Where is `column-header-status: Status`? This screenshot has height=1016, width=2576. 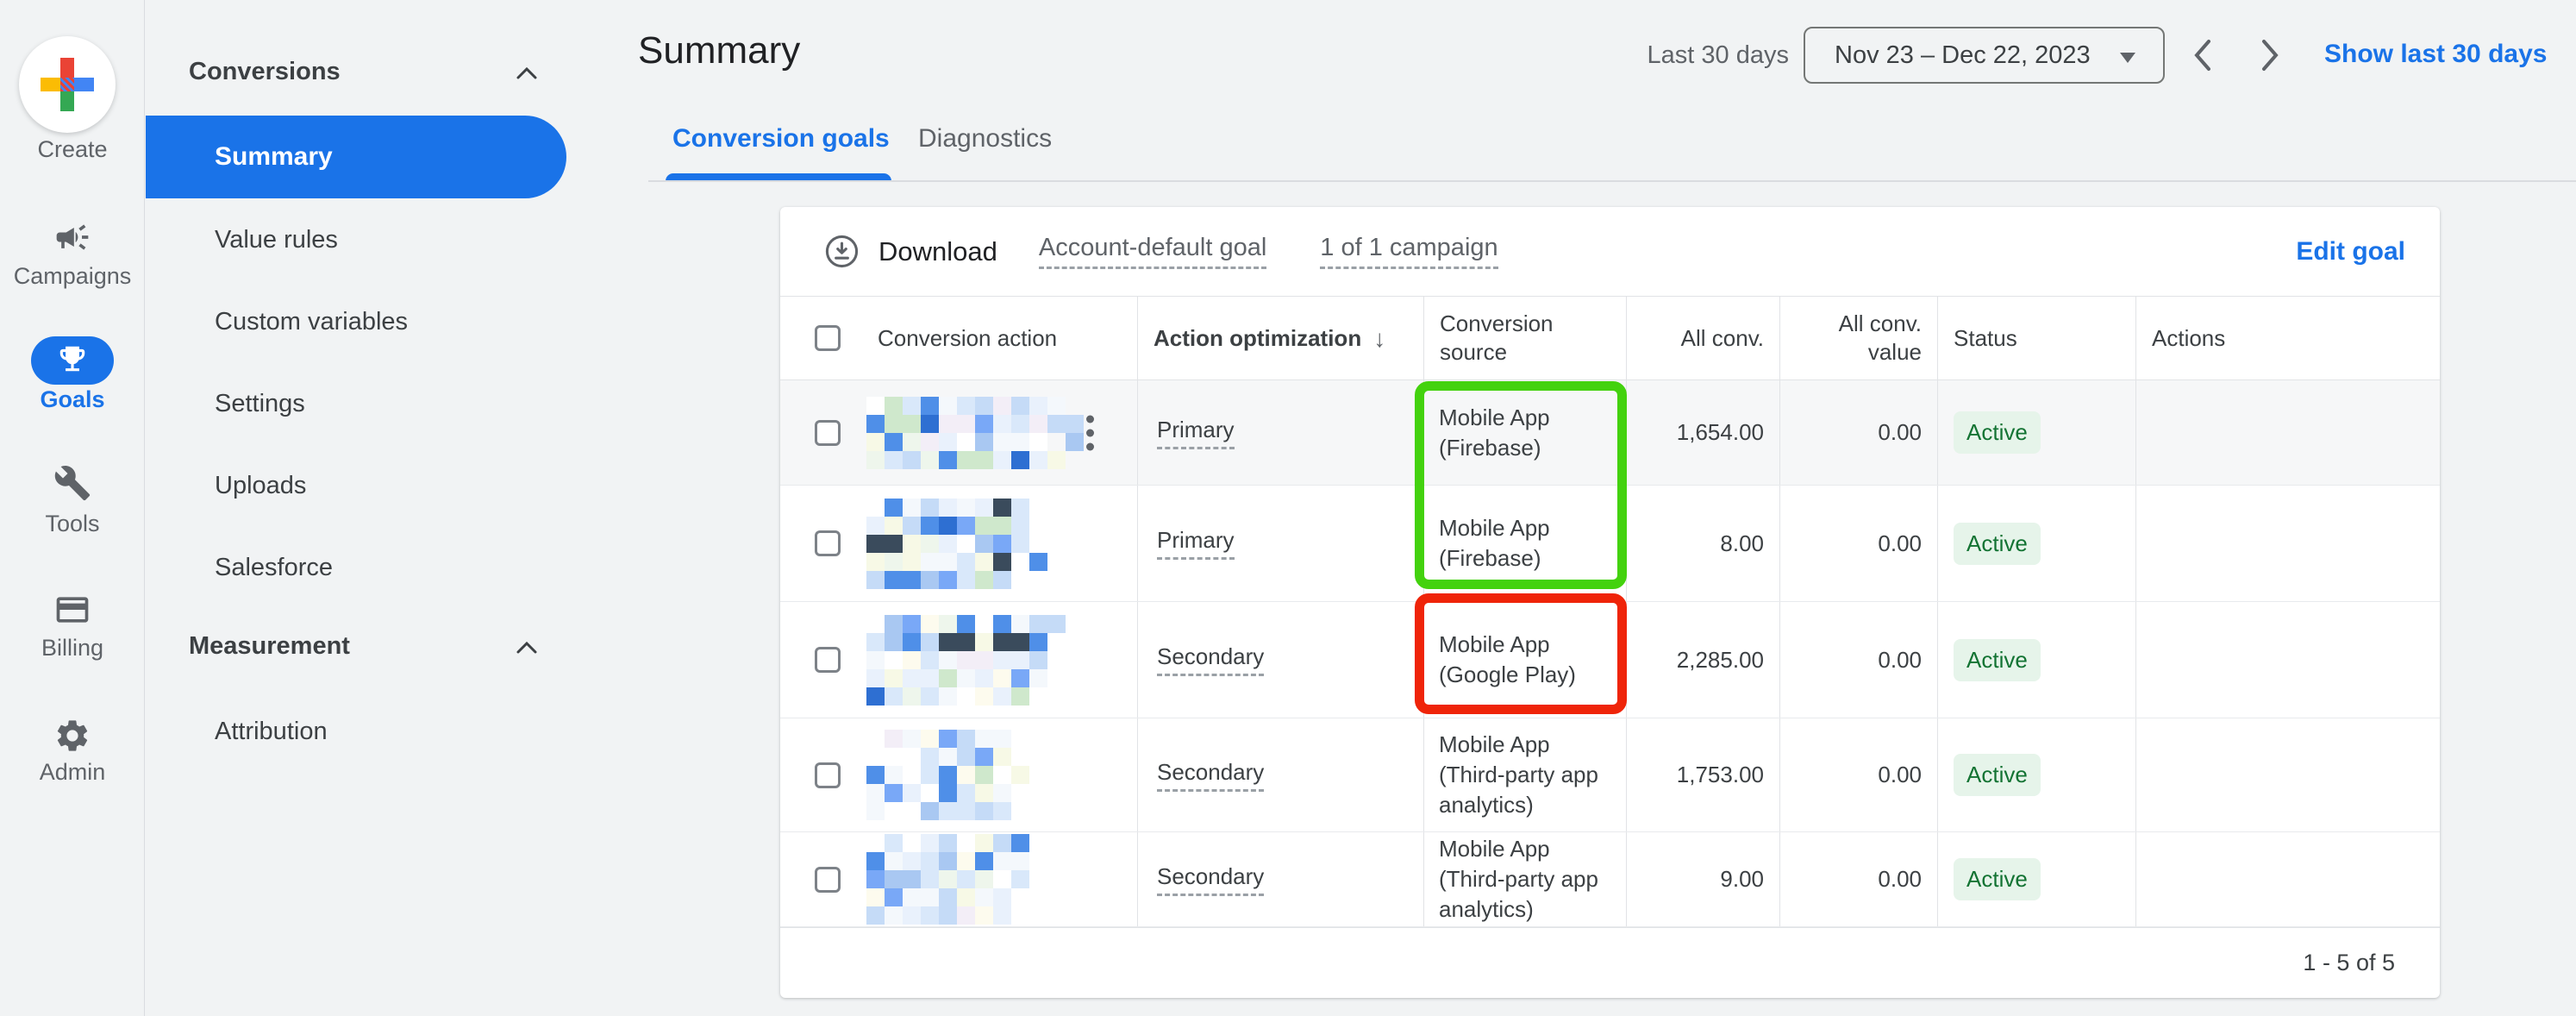
column-header-status: Status is located at coordinates (2036, 338).